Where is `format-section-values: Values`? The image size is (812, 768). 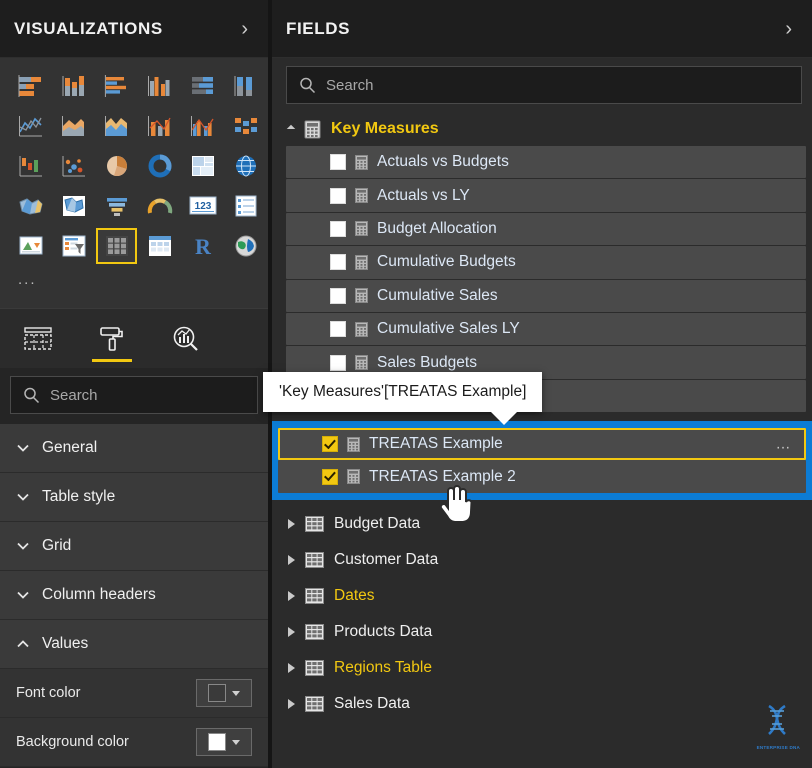 format-section-values: Values is located at coordinates (134, 644).